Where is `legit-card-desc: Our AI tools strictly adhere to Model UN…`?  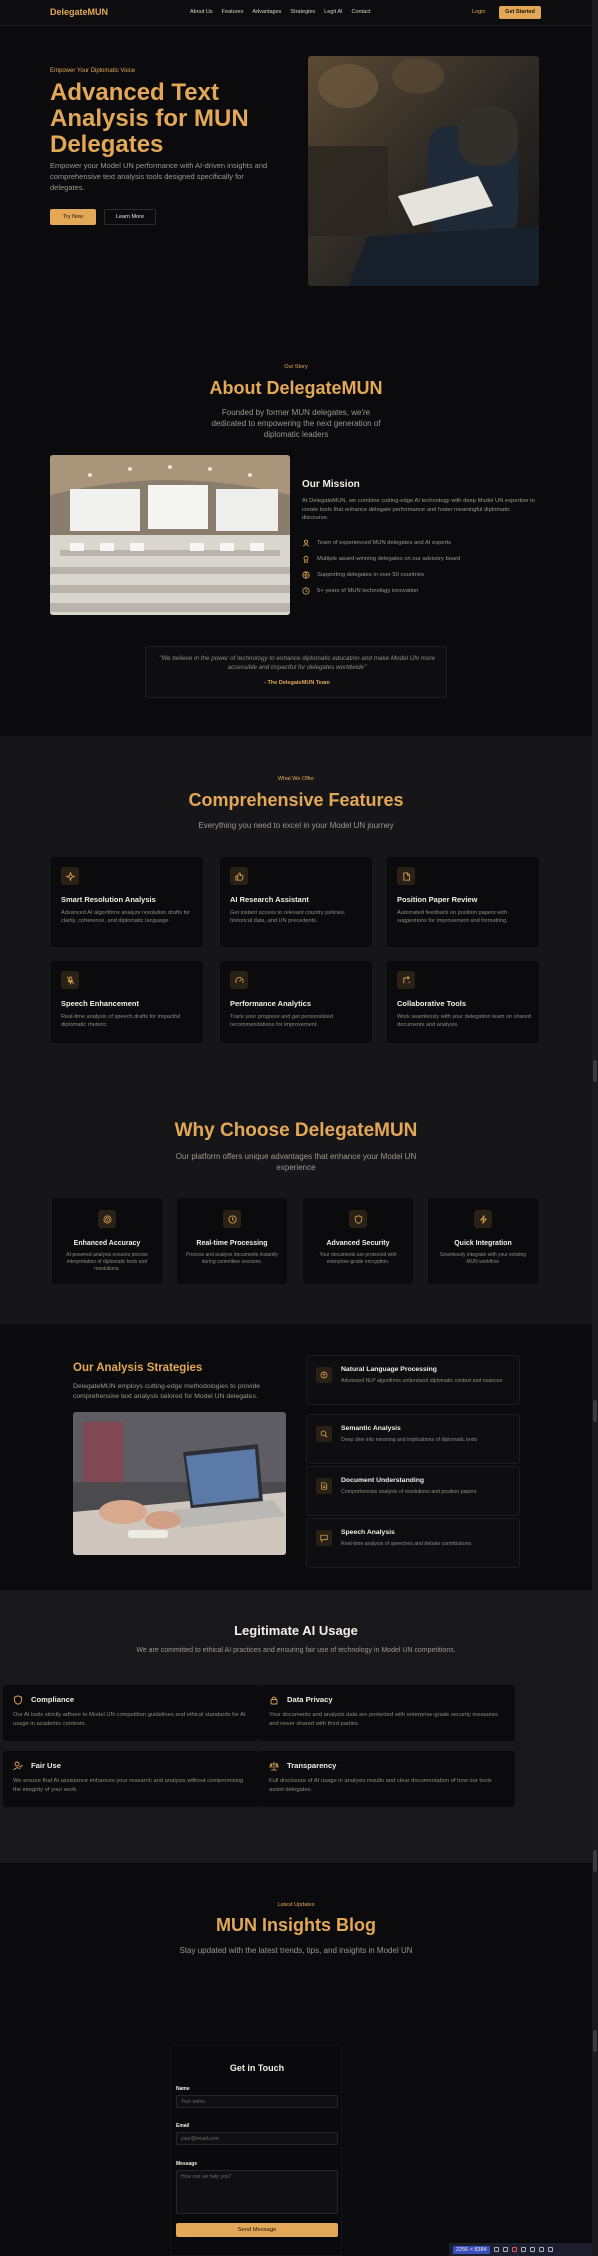
legit-card-desc: Our AI tools strictly adhere to Model UN… is located at coordinates (129, 1719).